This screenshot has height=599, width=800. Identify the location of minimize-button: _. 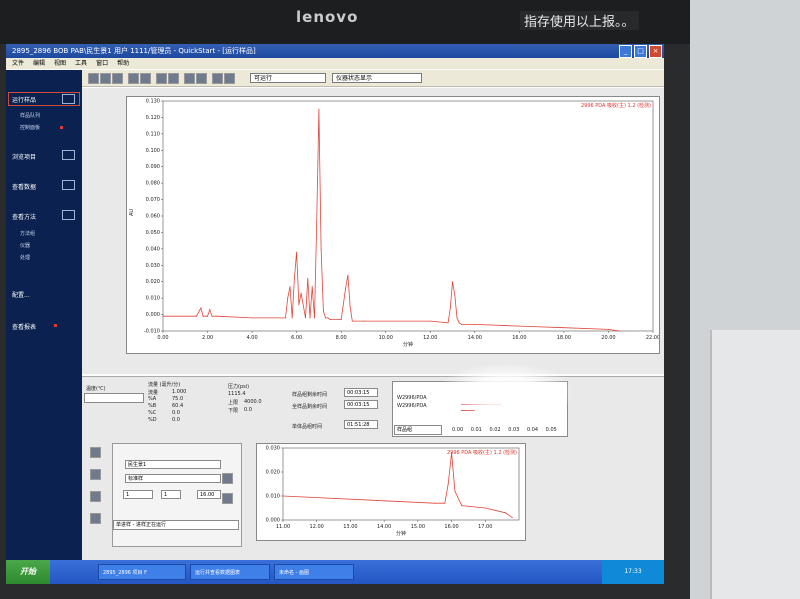
(625, 51).